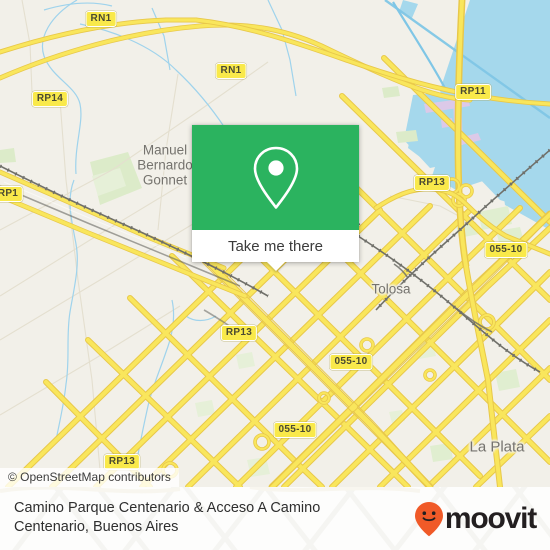 The image size is (550, 550). I want to click on map-pin-icon, so click(275, 177).